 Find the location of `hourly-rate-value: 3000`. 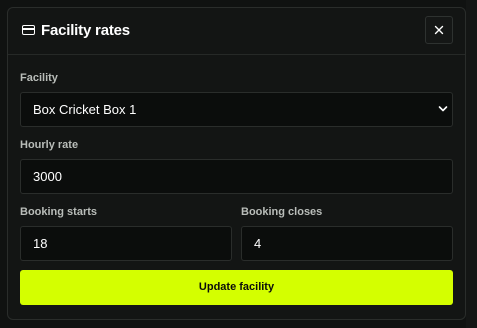

hourly-rate-value: 3000 is located at coordinates (47, 176).